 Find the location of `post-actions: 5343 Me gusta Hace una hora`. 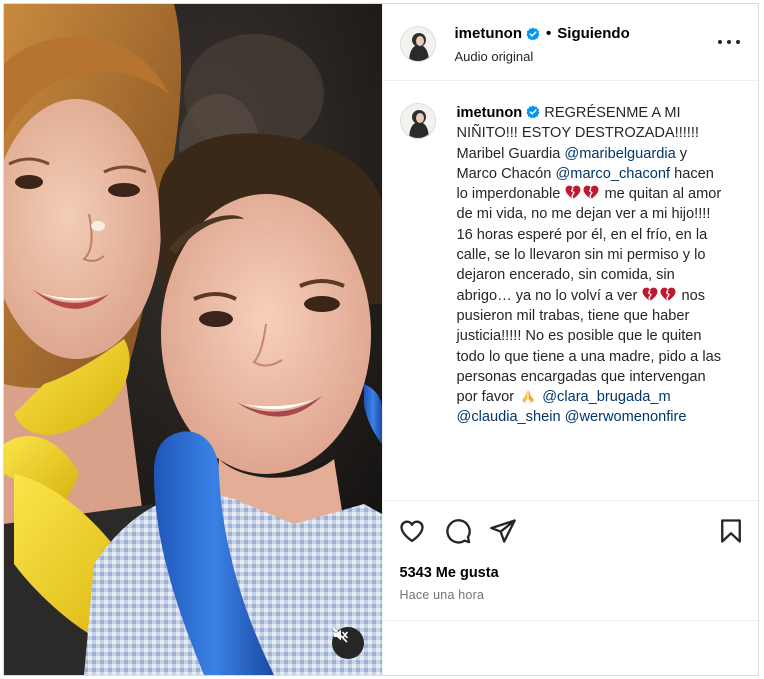

post-actions: 5343 Me gusta Hace una hora is located at coordinates (571, 560).